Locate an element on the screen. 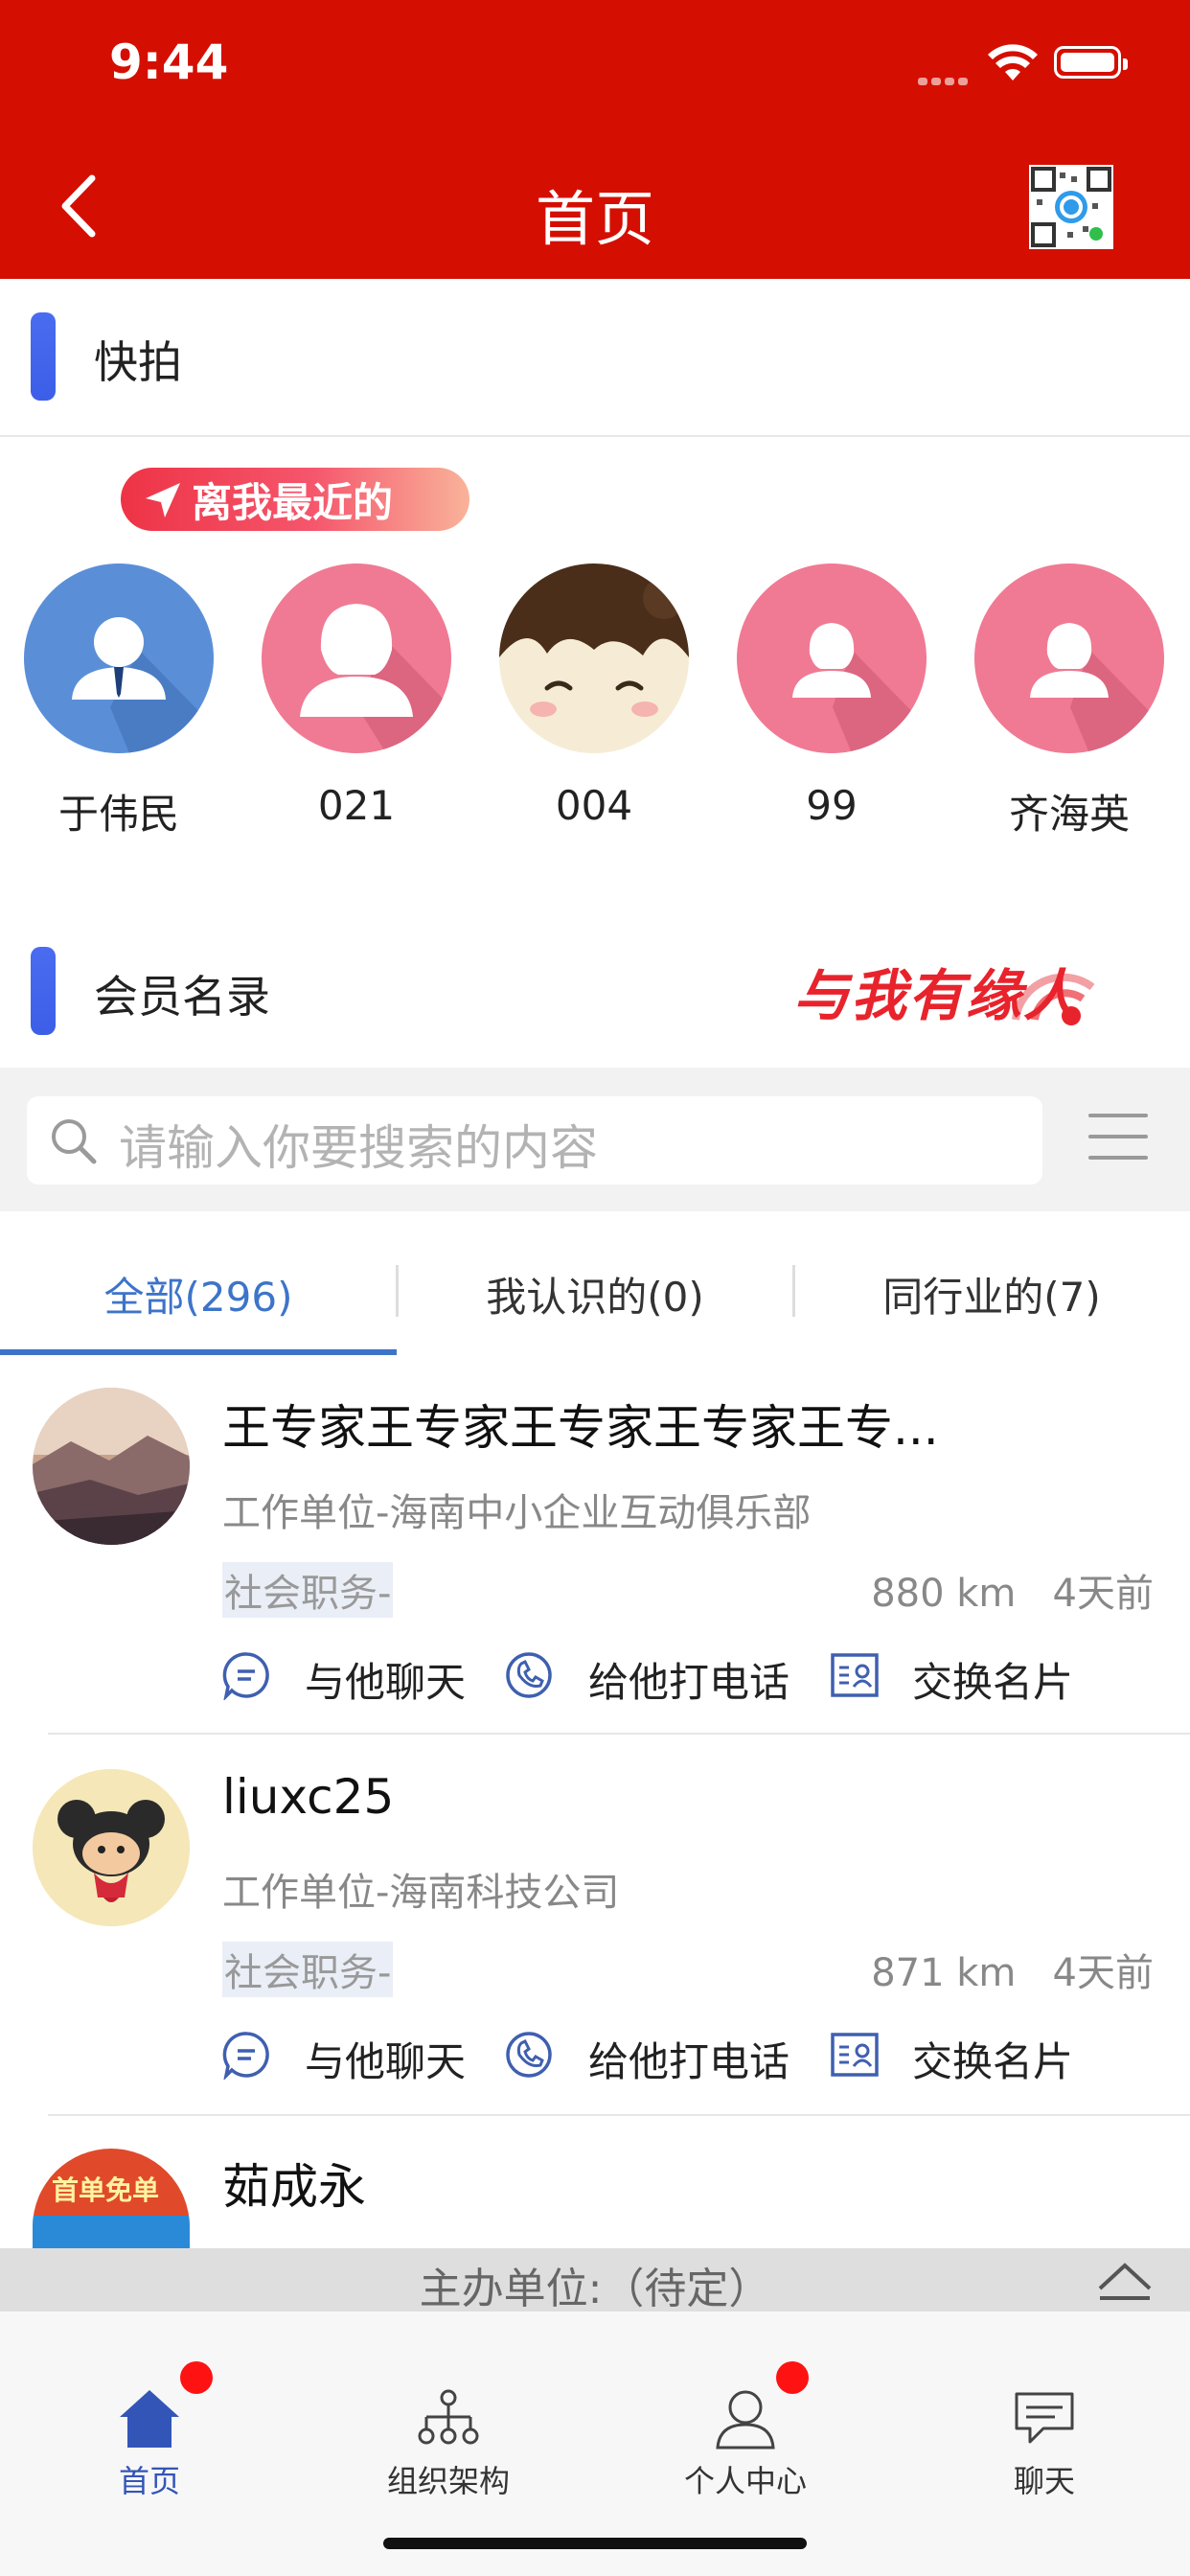  member-distance-time: 871 km 4天前 is located at coordinates (1013, 1969).